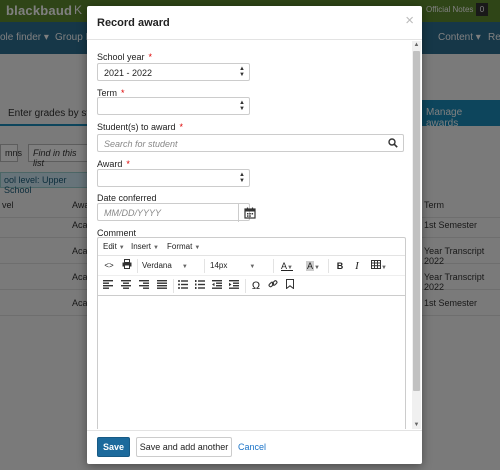  I want to click on outdent-icon, so click(217, 286).